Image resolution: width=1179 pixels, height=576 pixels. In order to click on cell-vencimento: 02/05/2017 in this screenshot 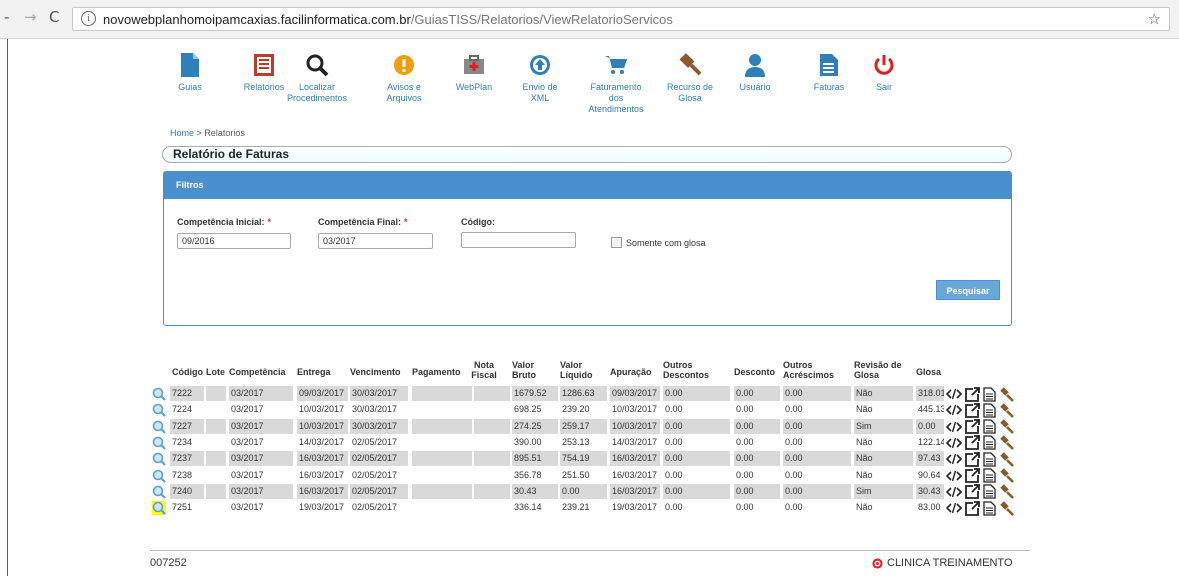, I will do `click(379, 459)`.